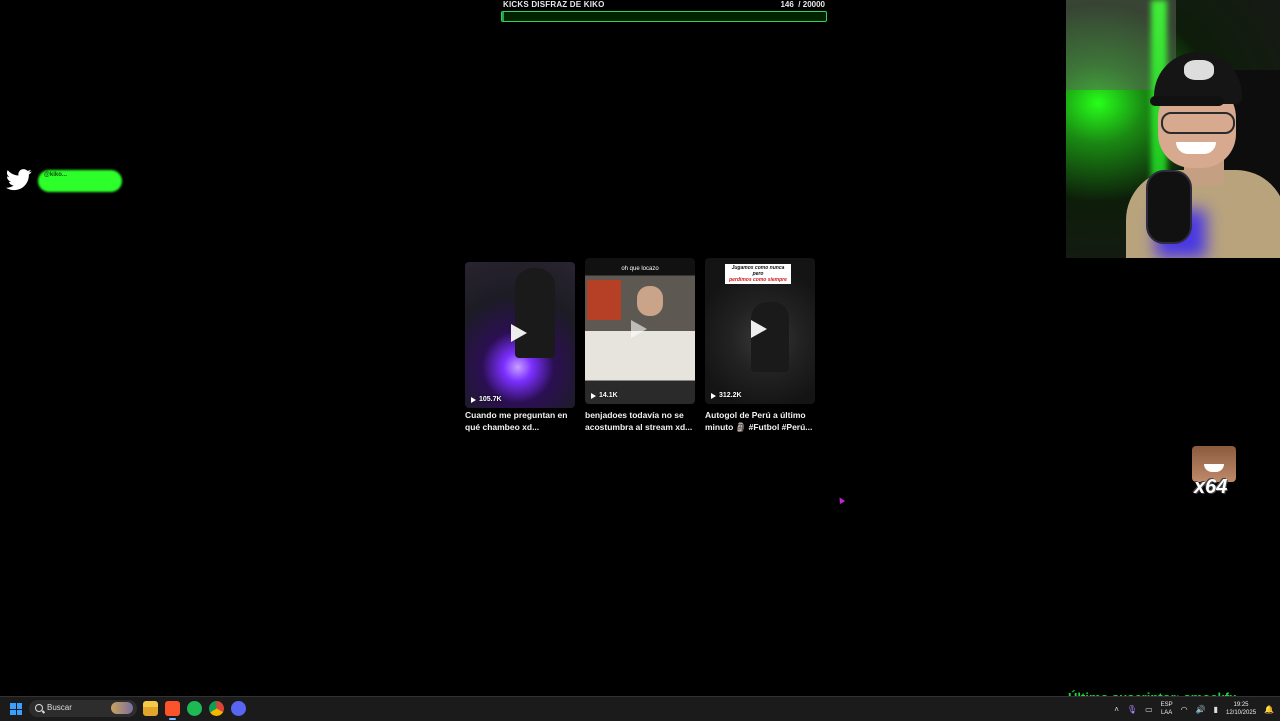 This screenshot has height=721, width=1280. Describe the element at coordinates (1194, 709) in the screenshot. I see `system-tray: ˄ 🎙 ▭ ESP LAA ◠ 🔊 ▮ 19:25 12/10/2025 🔔` at that location.